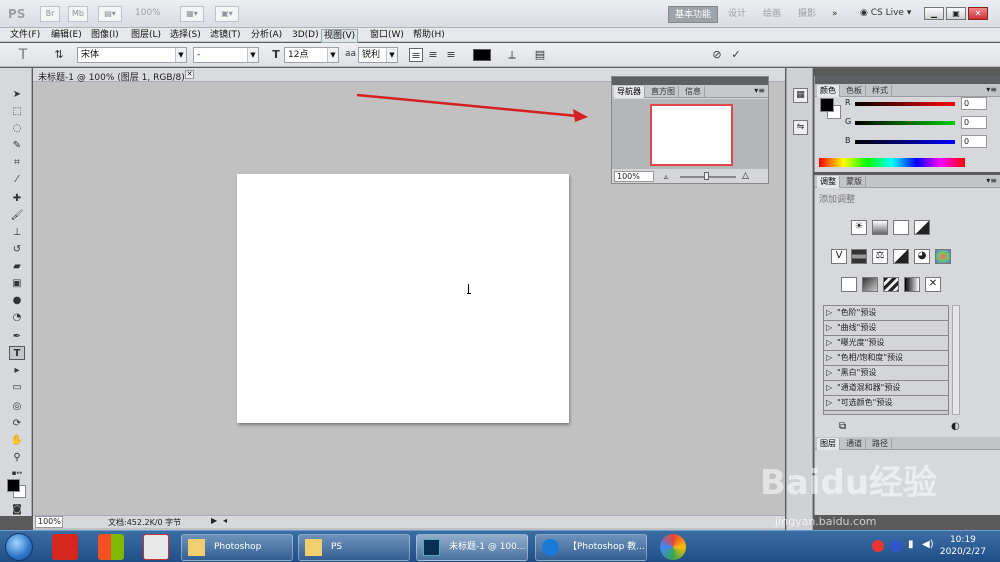  Describe the element at coordinates (772, 14) in the screenshot. I see `workspace-painting: 绘画` at that location.